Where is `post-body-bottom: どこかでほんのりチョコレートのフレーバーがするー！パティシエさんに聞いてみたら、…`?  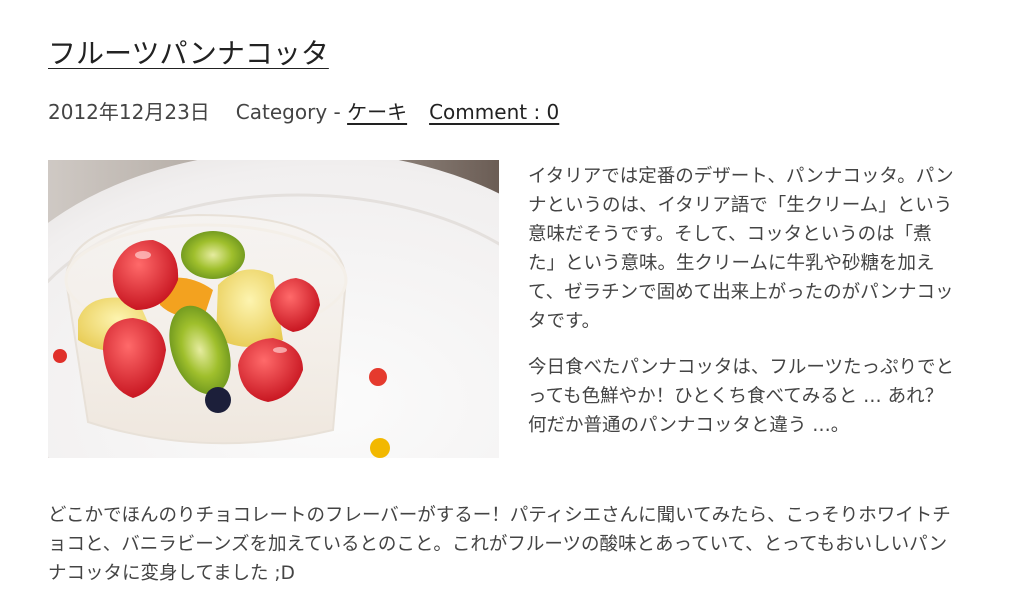 post-body-bottom: どこかでほんのりチョコレートのフレーバーがするー！パティシエさんに聞いてみたら、… is located at coordinates (500, 544).